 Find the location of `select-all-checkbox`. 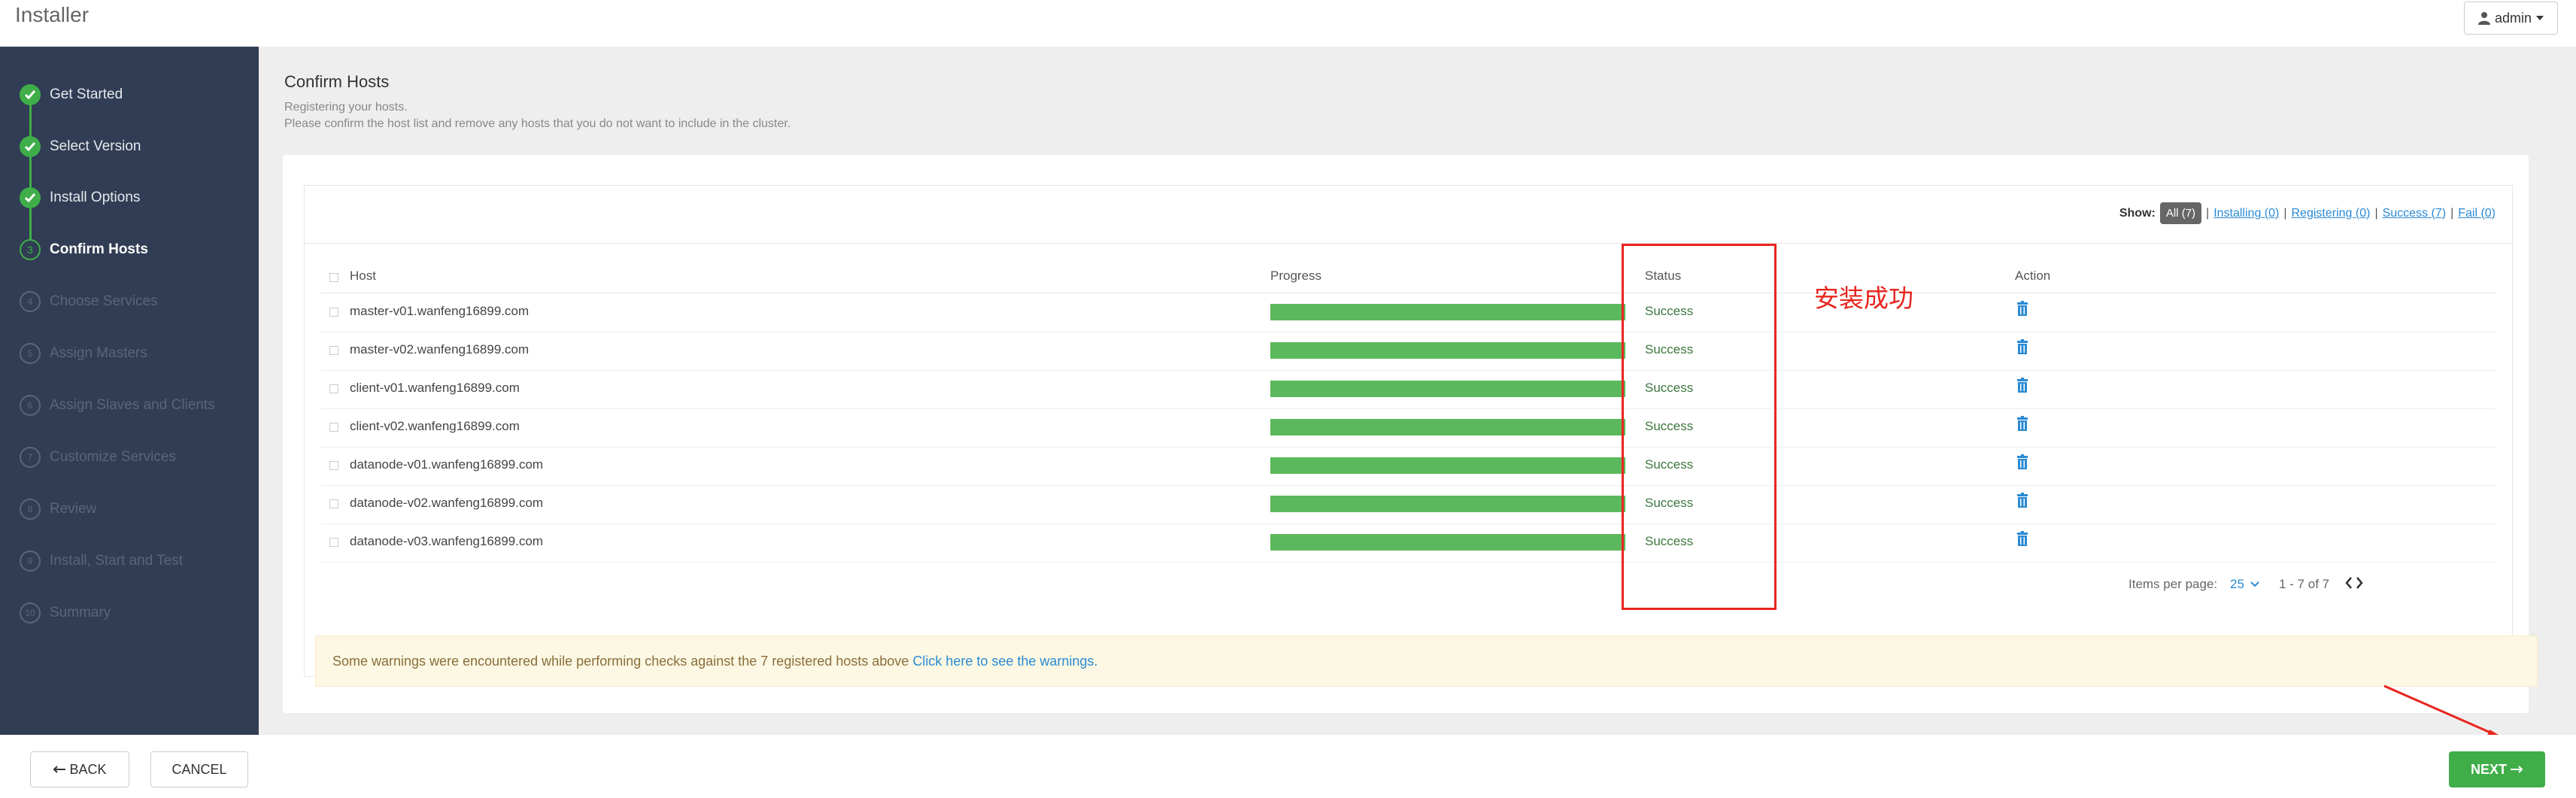

select-all-checkbox is located at coordinates (333, 277).